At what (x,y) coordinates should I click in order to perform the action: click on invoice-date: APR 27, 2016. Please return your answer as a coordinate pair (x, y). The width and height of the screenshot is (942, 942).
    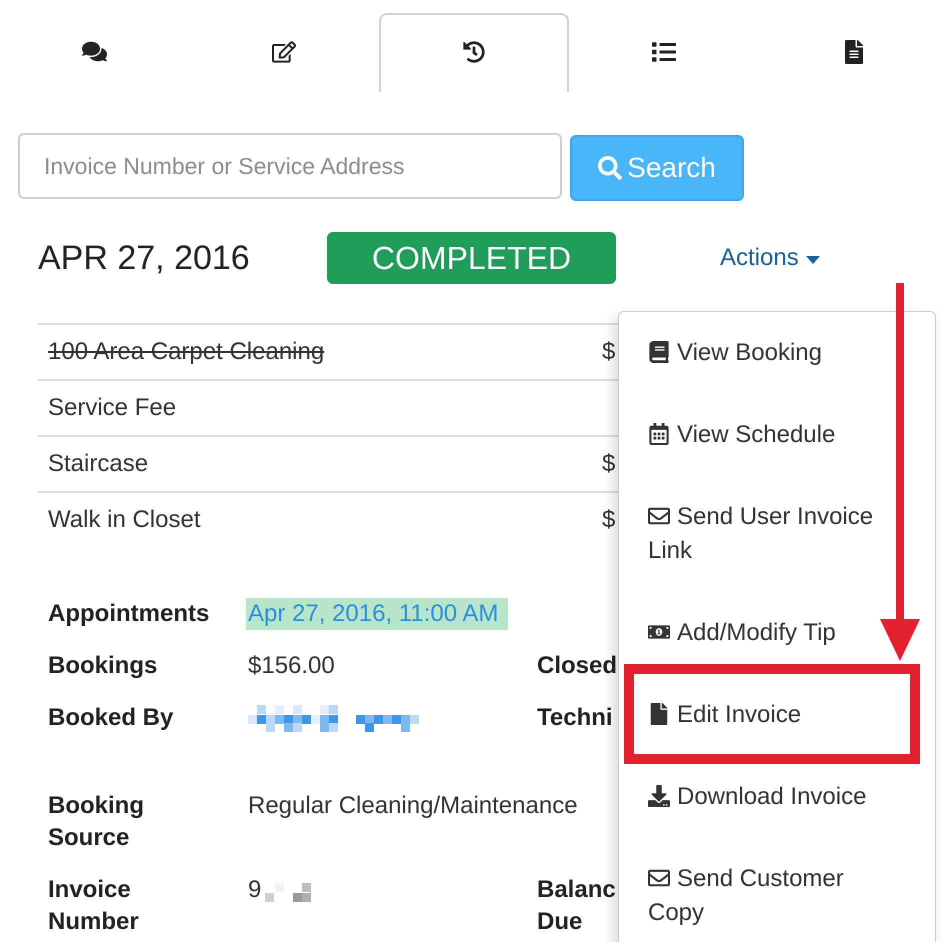
    Looking at the image, I should click on (144, 258).